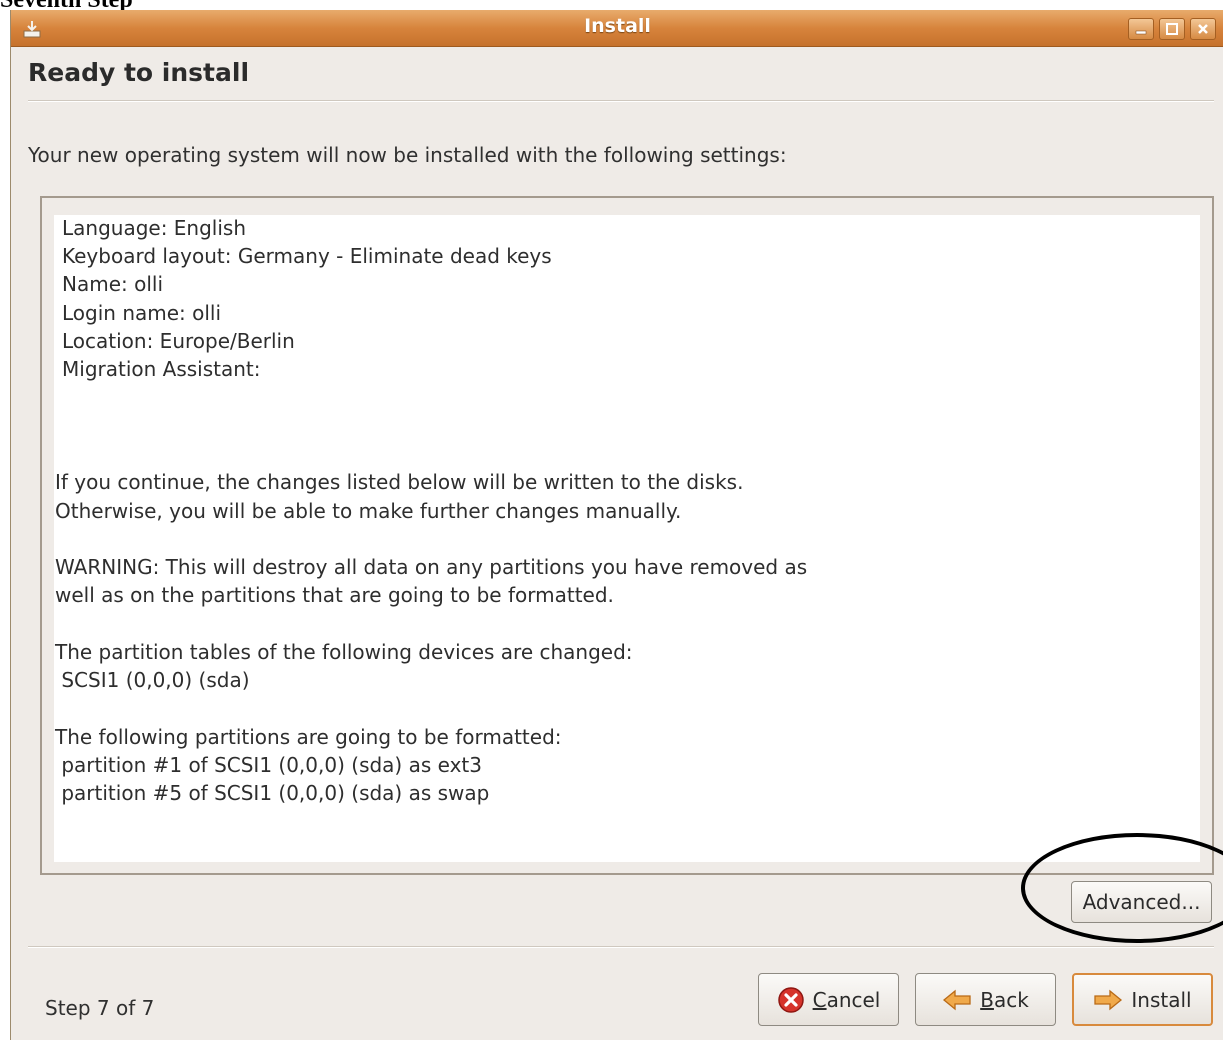  I want to click on minimize-button, so click(1141, 29).